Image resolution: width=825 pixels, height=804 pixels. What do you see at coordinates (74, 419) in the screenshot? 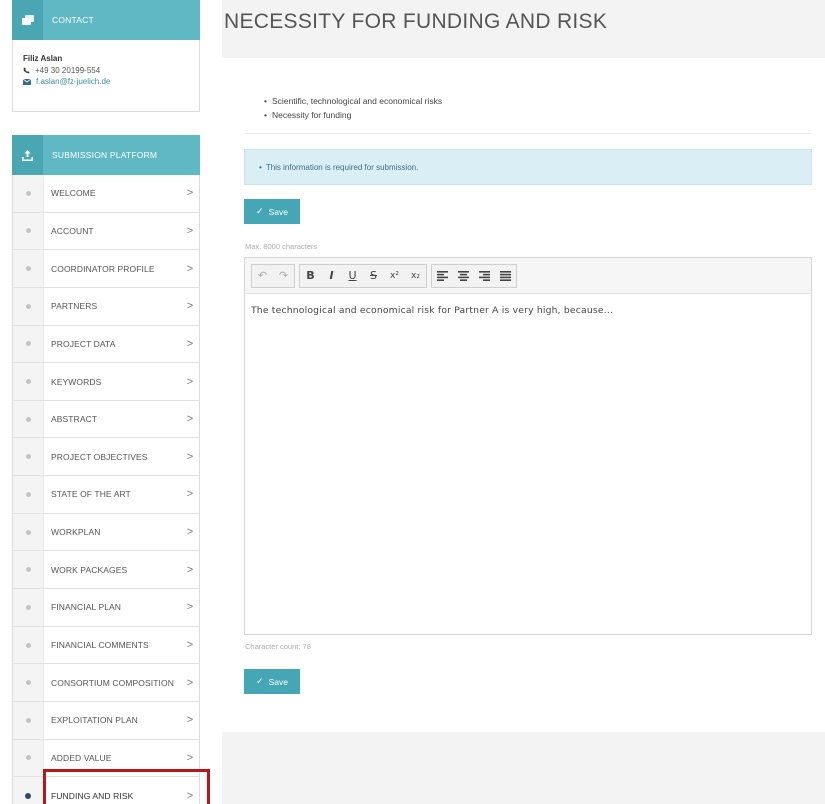
I see `nav-item-label: ABSTRACT` at bounding box center [74, 419].